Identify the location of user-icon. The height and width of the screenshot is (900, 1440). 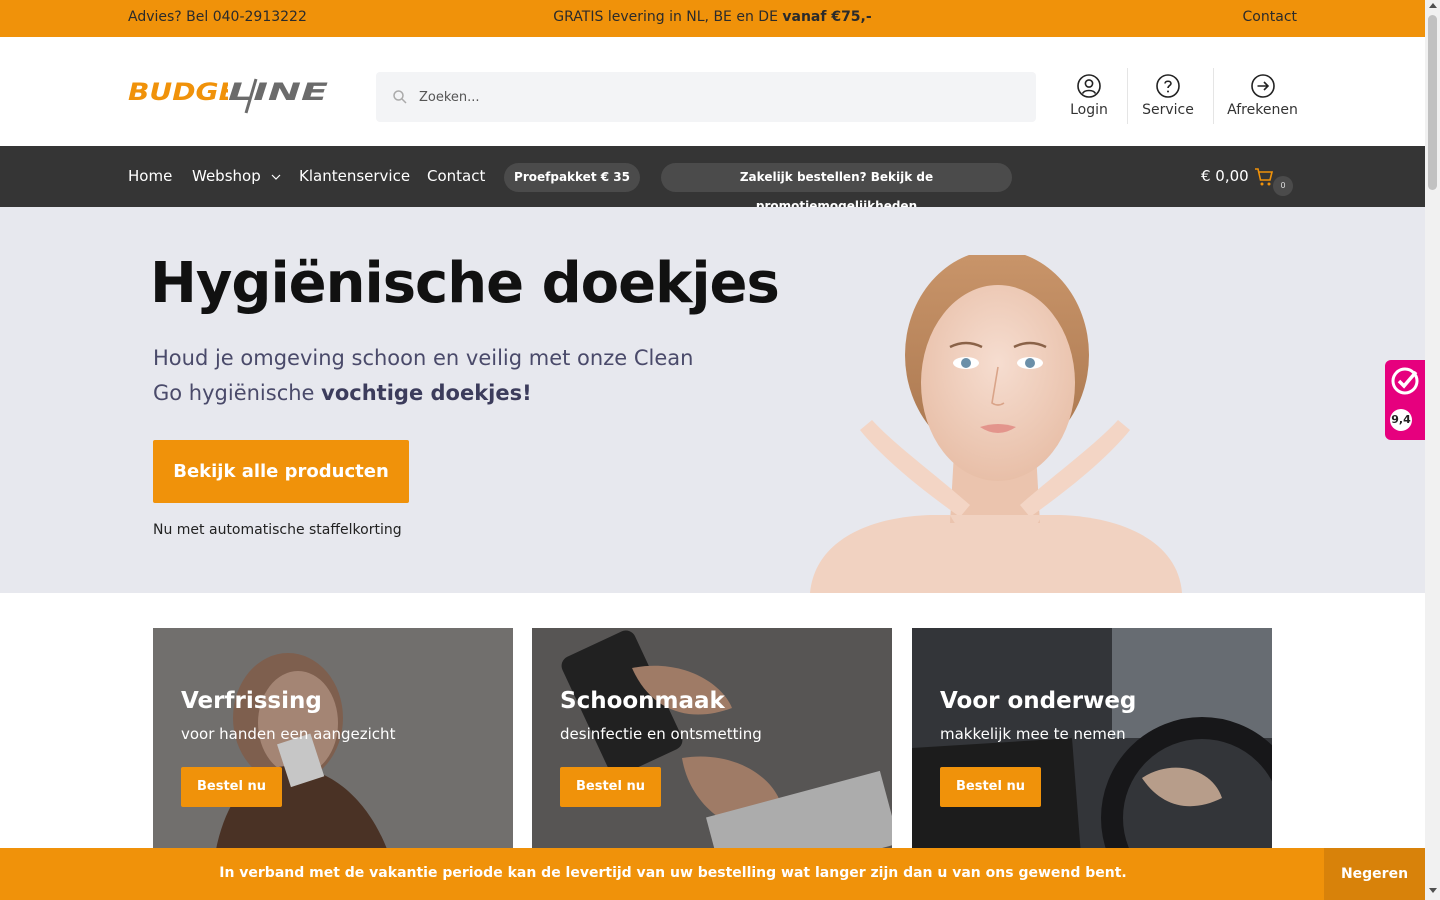
(1089, 86).